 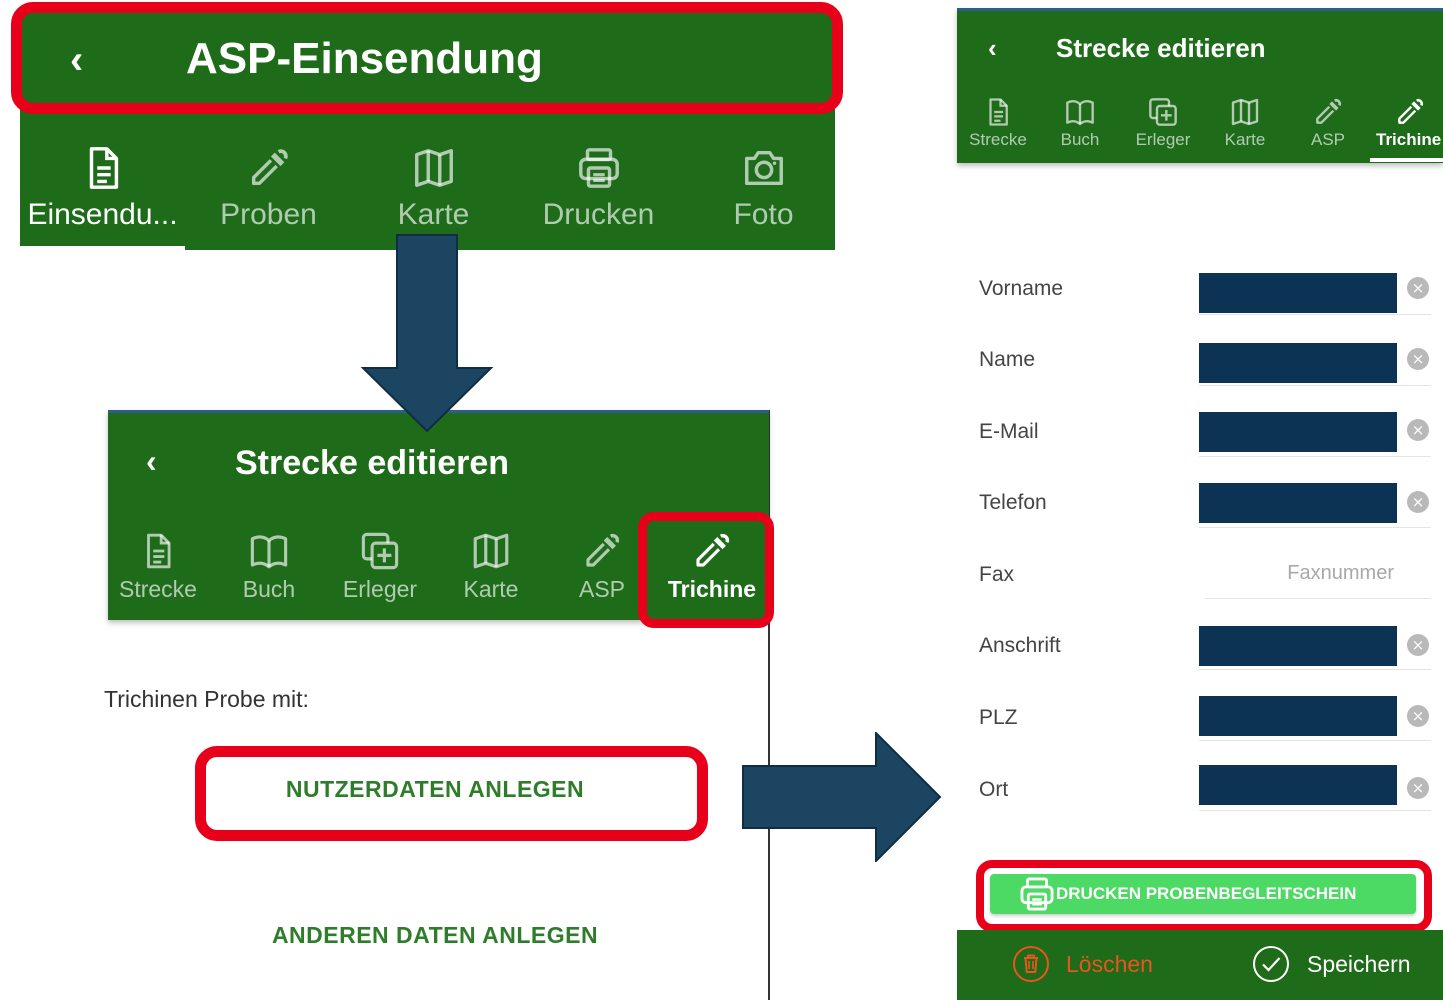 What do you see at coordinates (1409, 139) in the screenshot?
I see `tab-label: Trichine` at bounding box center [1409, 139].